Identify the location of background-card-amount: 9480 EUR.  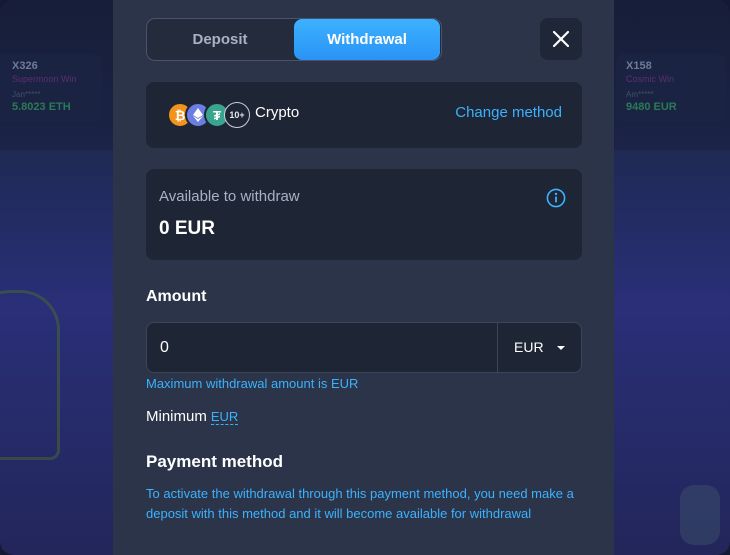
(651, 107).